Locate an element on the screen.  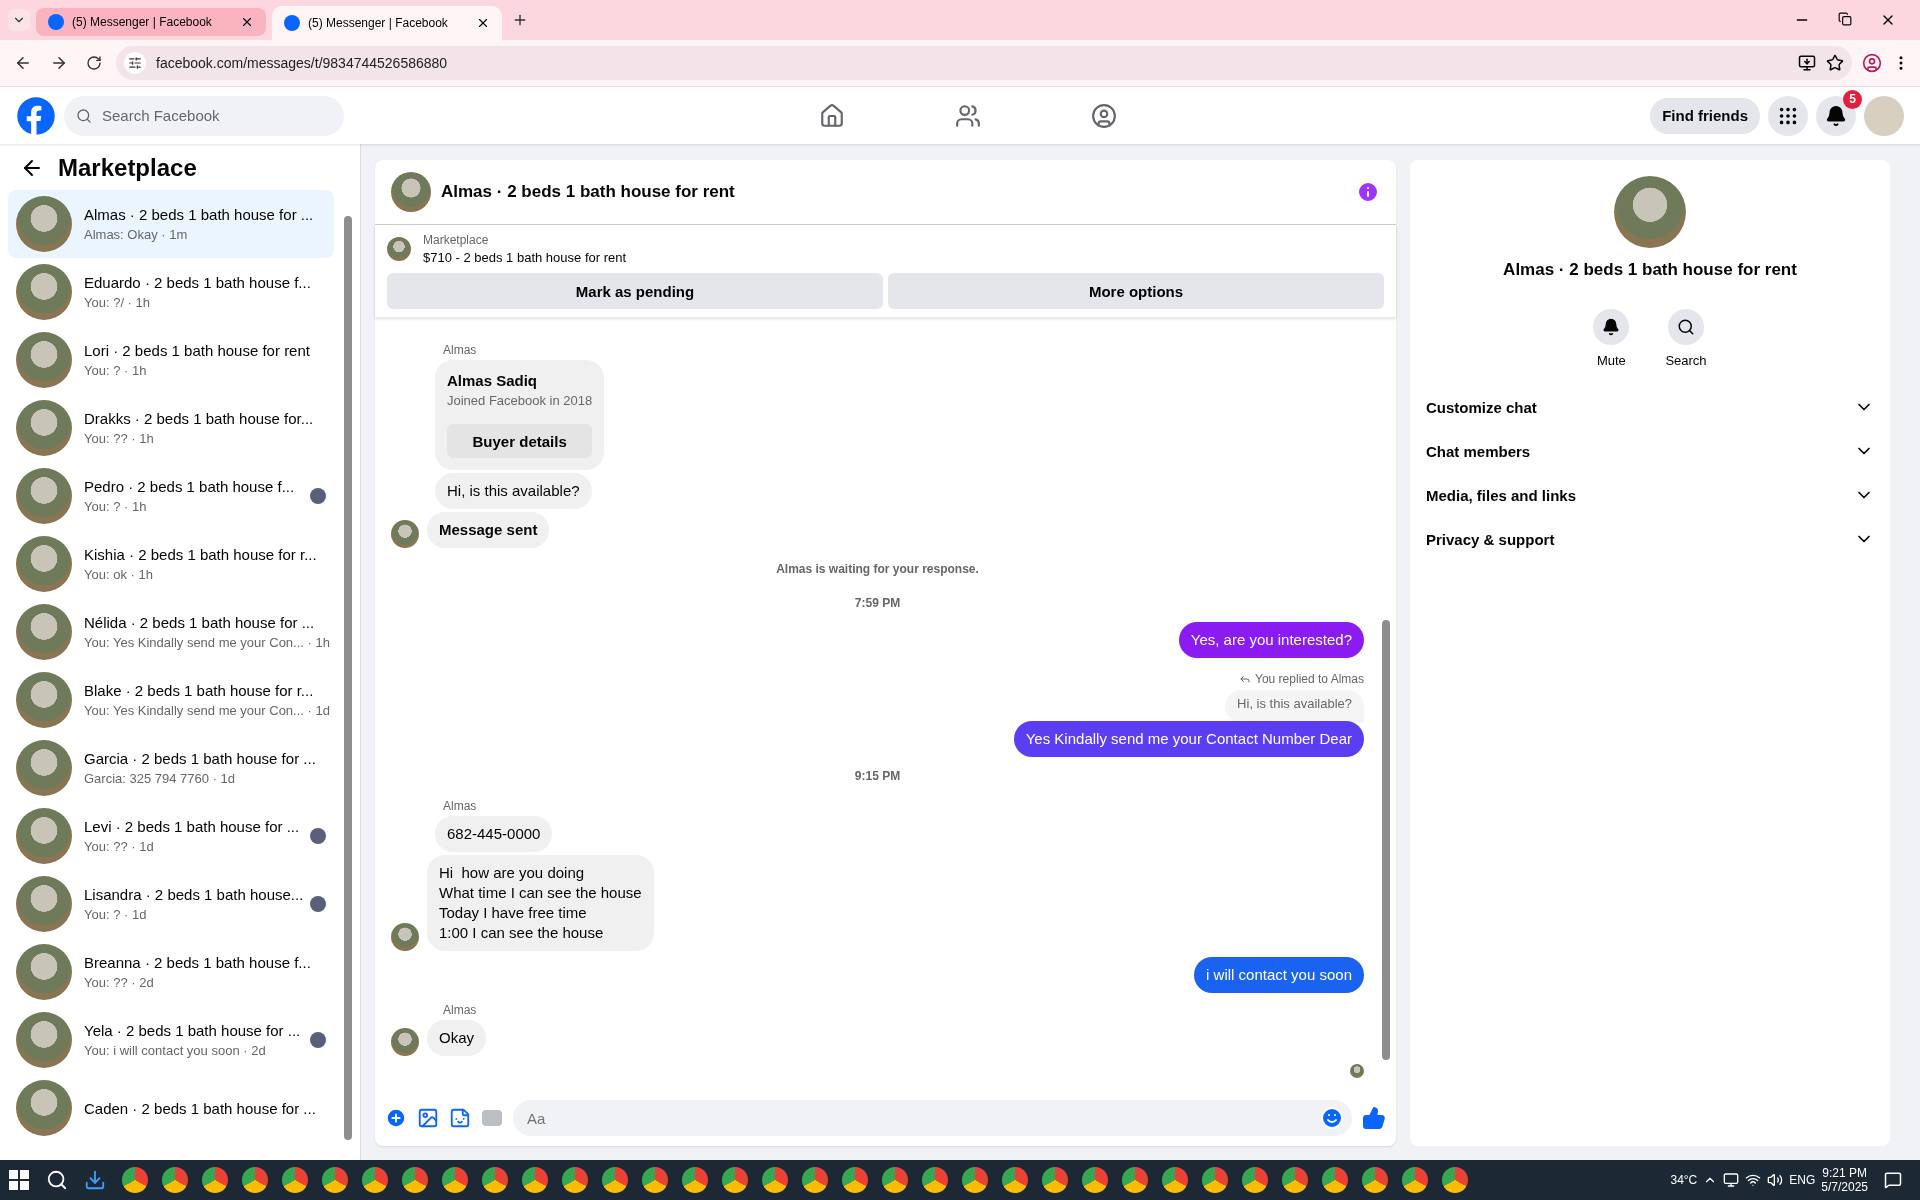
windows-start-icon is located at coordinates (19, 1180).